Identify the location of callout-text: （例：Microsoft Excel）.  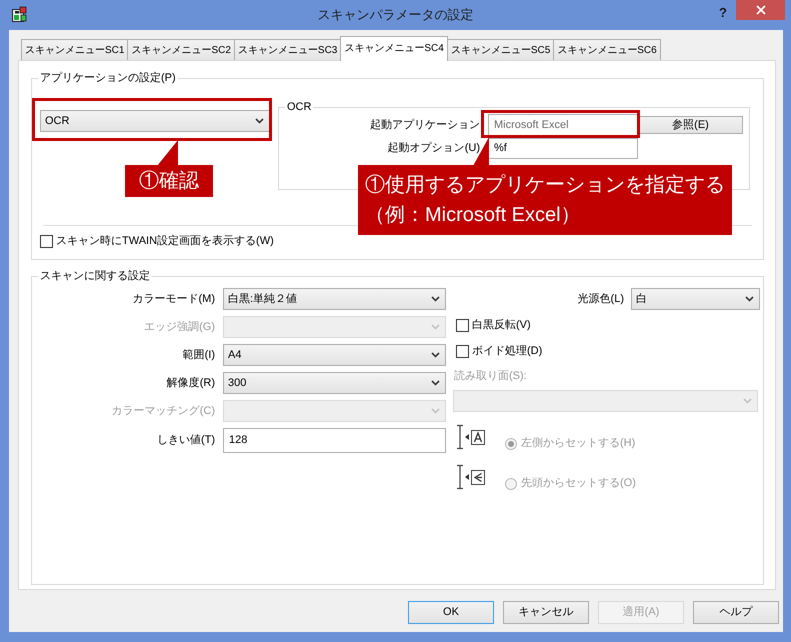
(473, 215).